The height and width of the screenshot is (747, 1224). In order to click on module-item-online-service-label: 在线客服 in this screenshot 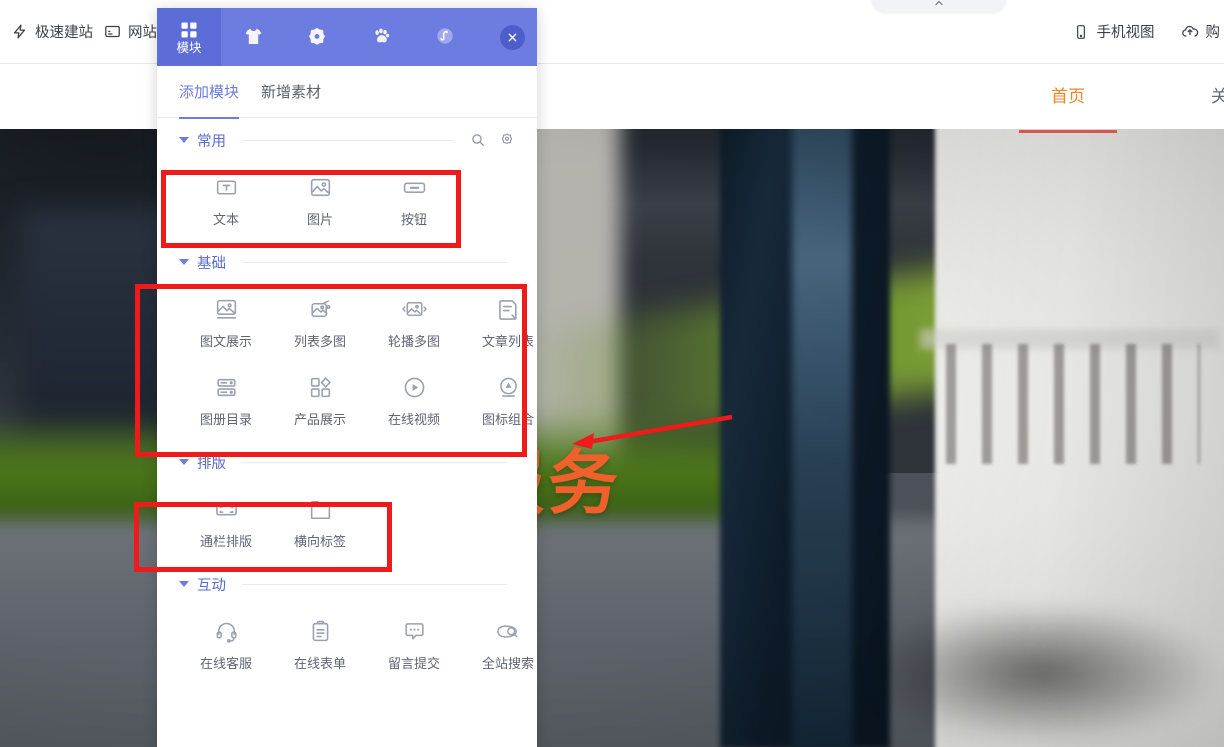, I will do `click(225, 663)`.